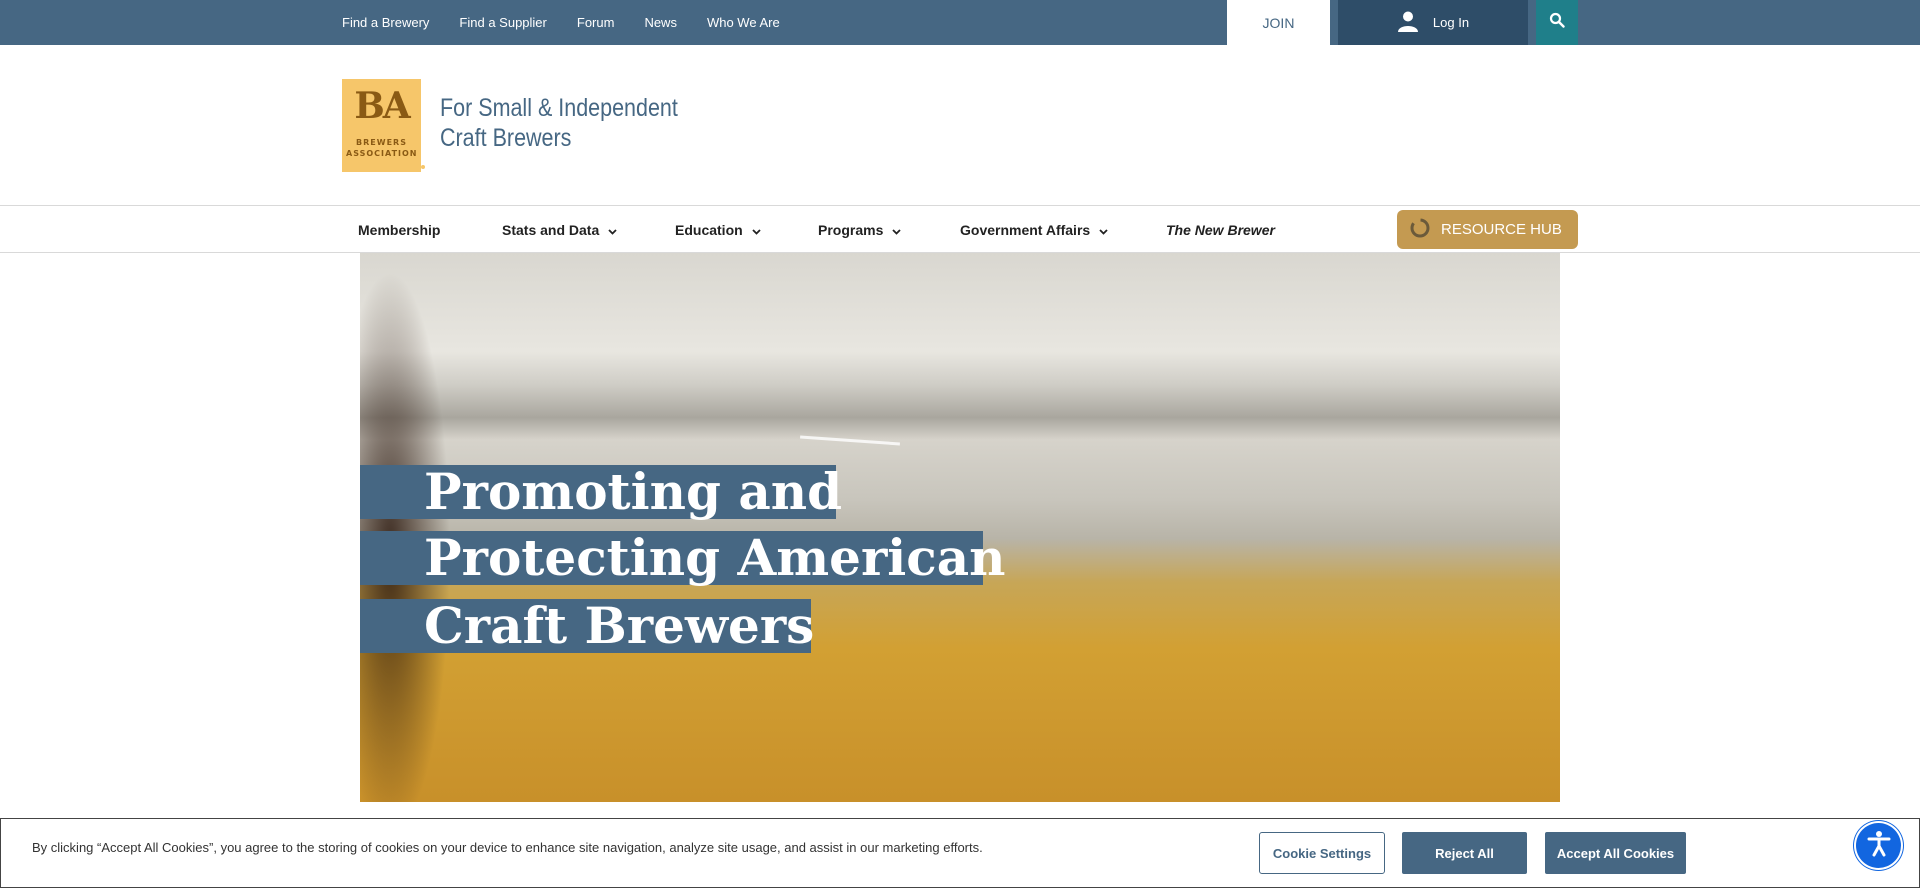 The image size is (1920, 888). I want to click on nav-item-education: Education, so click(718, 230).